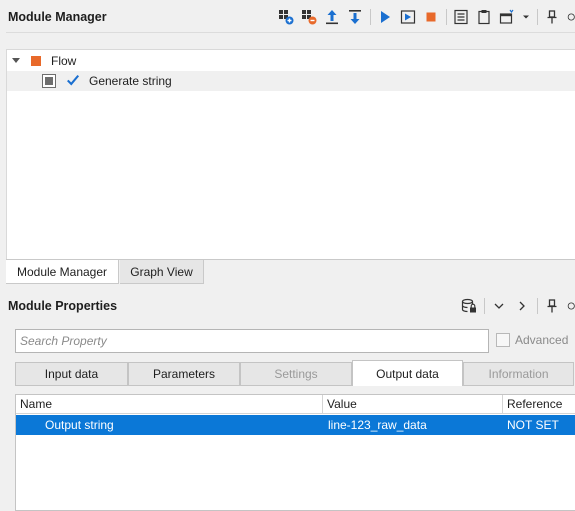 The height and width of the screenshot is (511, 575). What do you see at coordinates (63, 306) in the screenshot?
I see `module-properties-title: Module Properties` at bounding box center [63, 306].